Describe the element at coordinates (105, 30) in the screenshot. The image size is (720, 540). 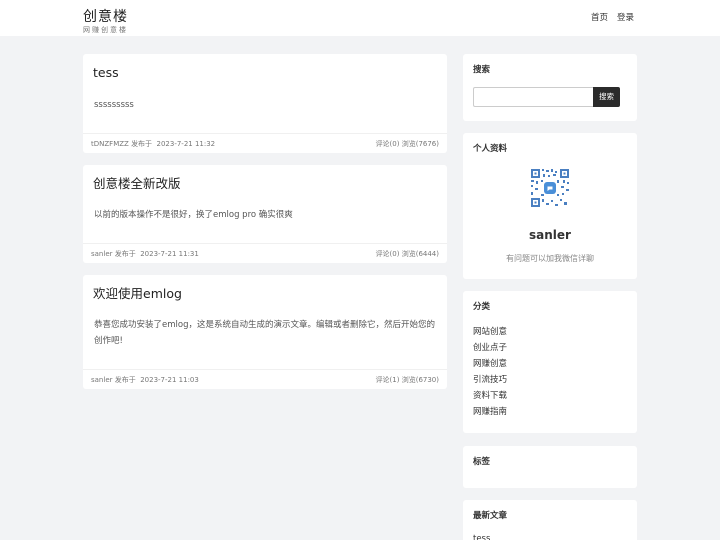
I see `site-subtitle: 网赚创意楼` at that location.